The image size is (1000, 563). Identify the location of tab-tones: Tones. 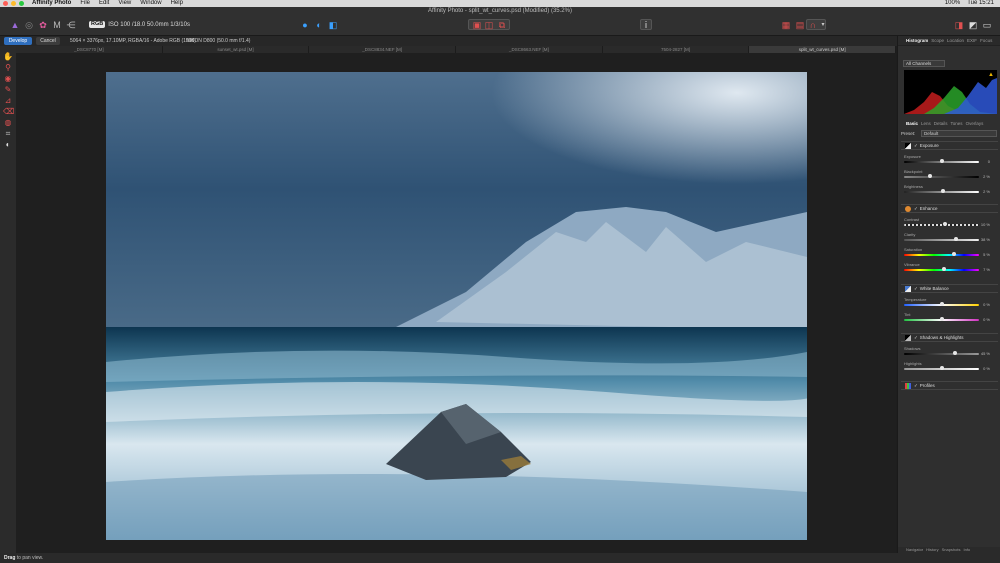
(957, 124).